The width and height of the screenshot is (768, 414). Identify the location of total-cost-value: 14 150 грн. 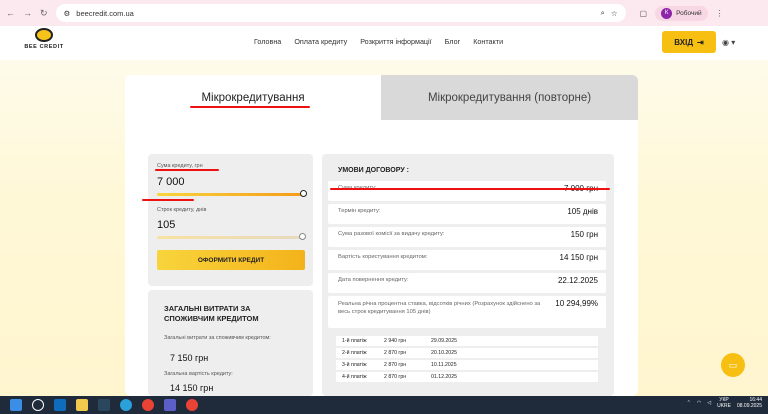
(192, 388).